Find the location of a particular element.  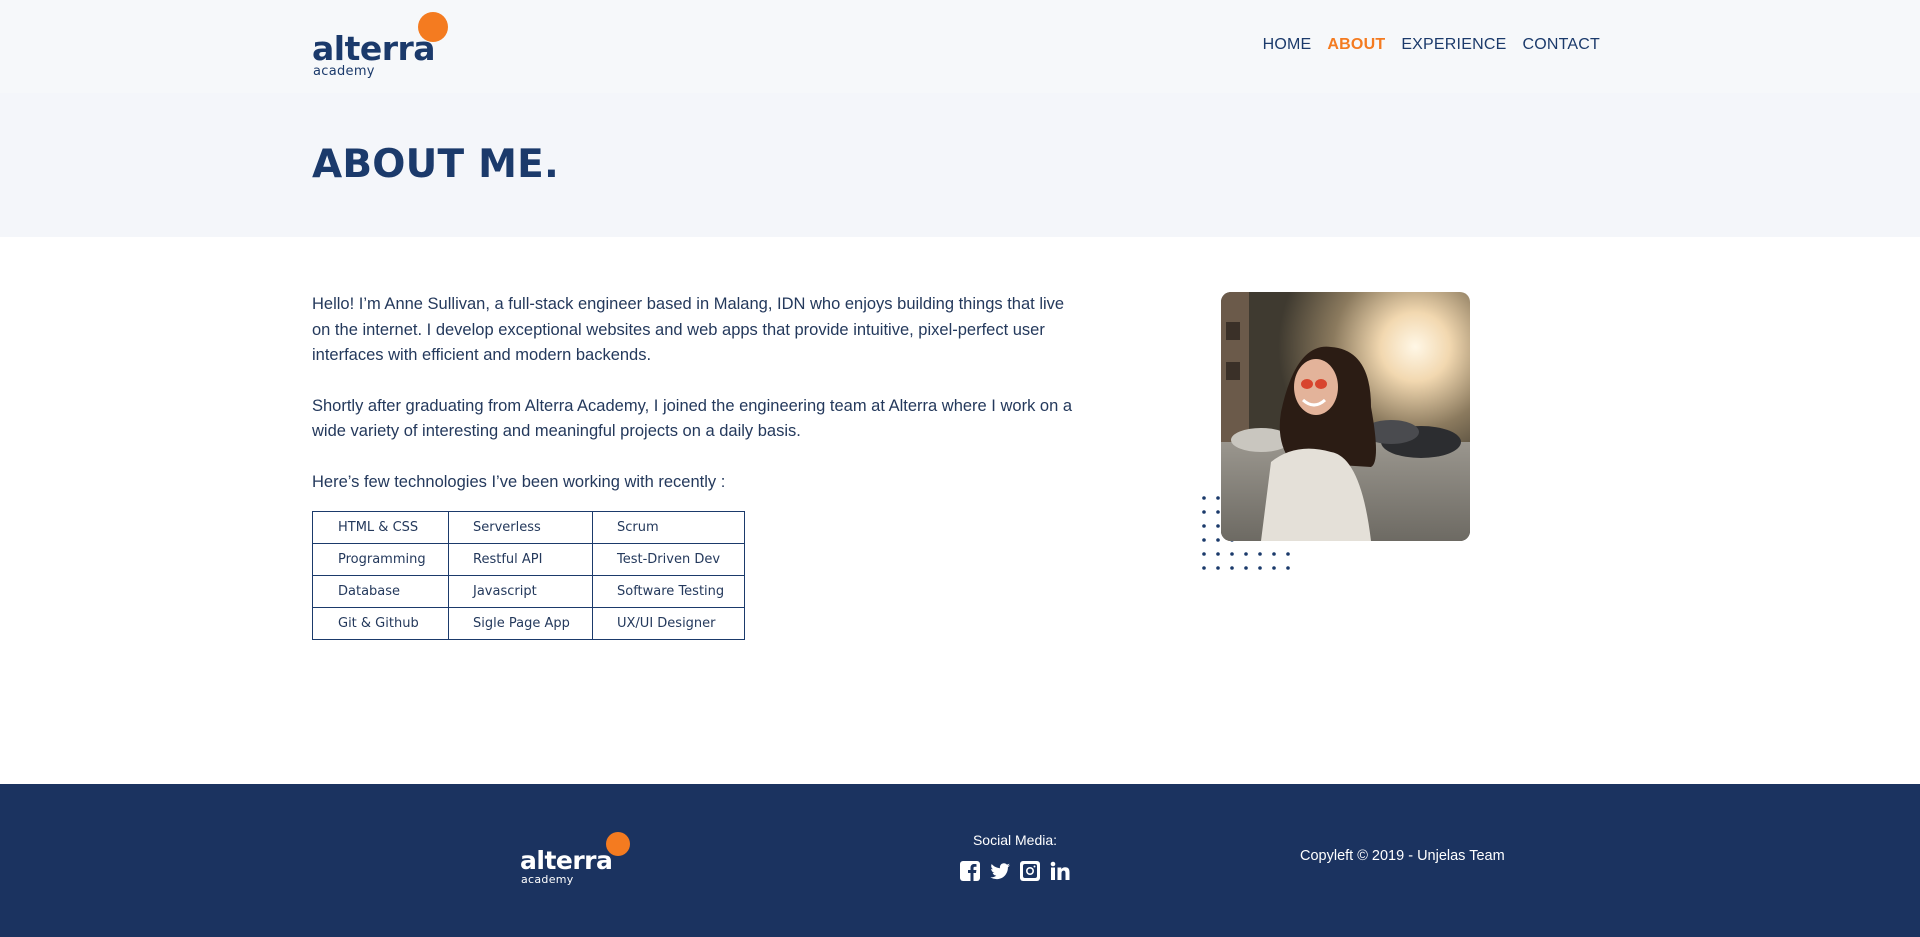

footer-logo-subtitle: academy is located at coordinates (547, 879).